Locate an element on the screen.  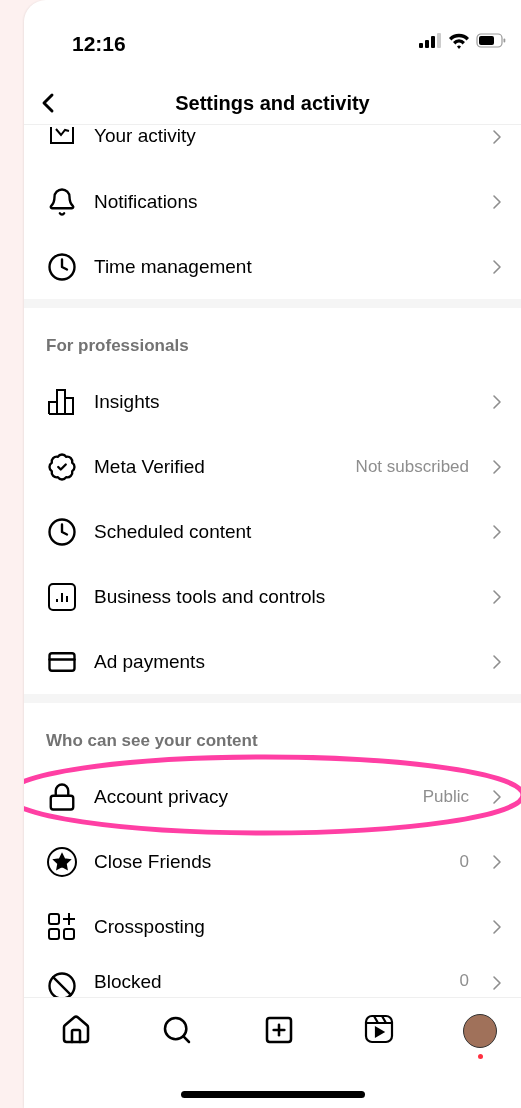
settings-row: Business tools and controls is located at coordinates (272, 596).